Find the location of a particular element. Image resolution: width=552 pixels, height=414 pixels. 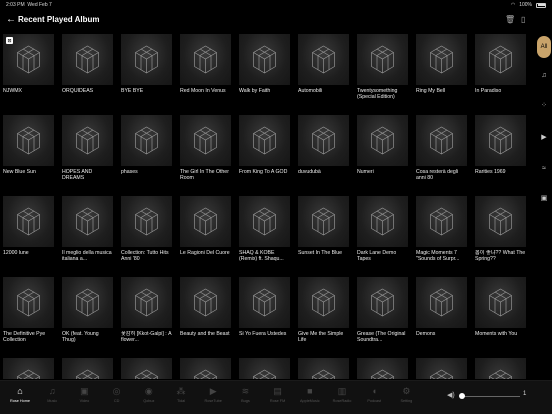

album-tile: Collection: Tutto Hits Anni '80 is located at coordinates (146, 229).